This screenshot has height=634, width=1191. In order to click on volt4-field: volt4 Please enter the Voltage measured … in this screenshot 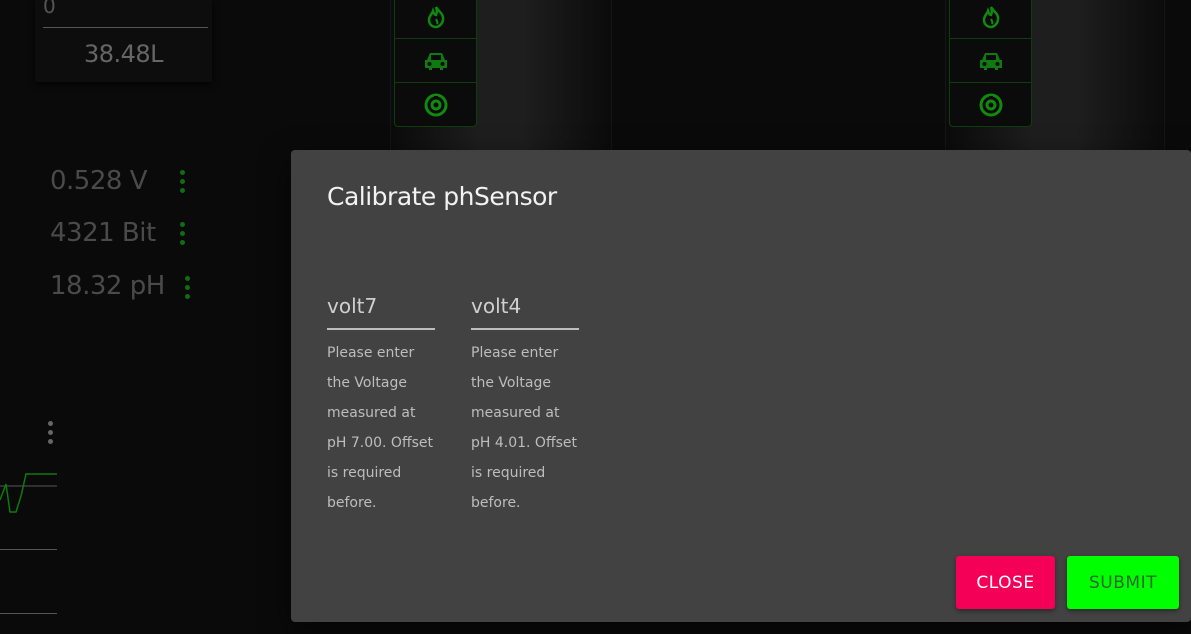, I will do `click(525, 404)`.